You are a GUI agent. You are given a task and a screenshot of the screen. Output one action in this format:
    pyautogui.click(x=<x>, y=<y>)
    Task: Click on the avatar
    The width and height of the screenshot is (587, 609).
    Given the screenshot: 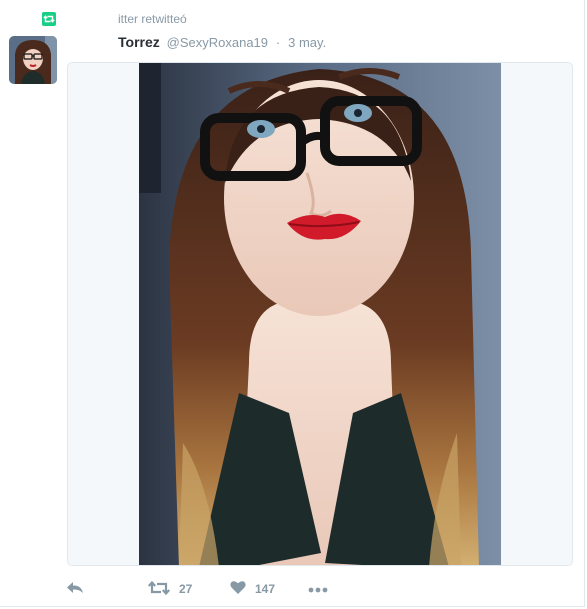 What is the action you would take?
    pyautogui.click(x=33, y=60)
    